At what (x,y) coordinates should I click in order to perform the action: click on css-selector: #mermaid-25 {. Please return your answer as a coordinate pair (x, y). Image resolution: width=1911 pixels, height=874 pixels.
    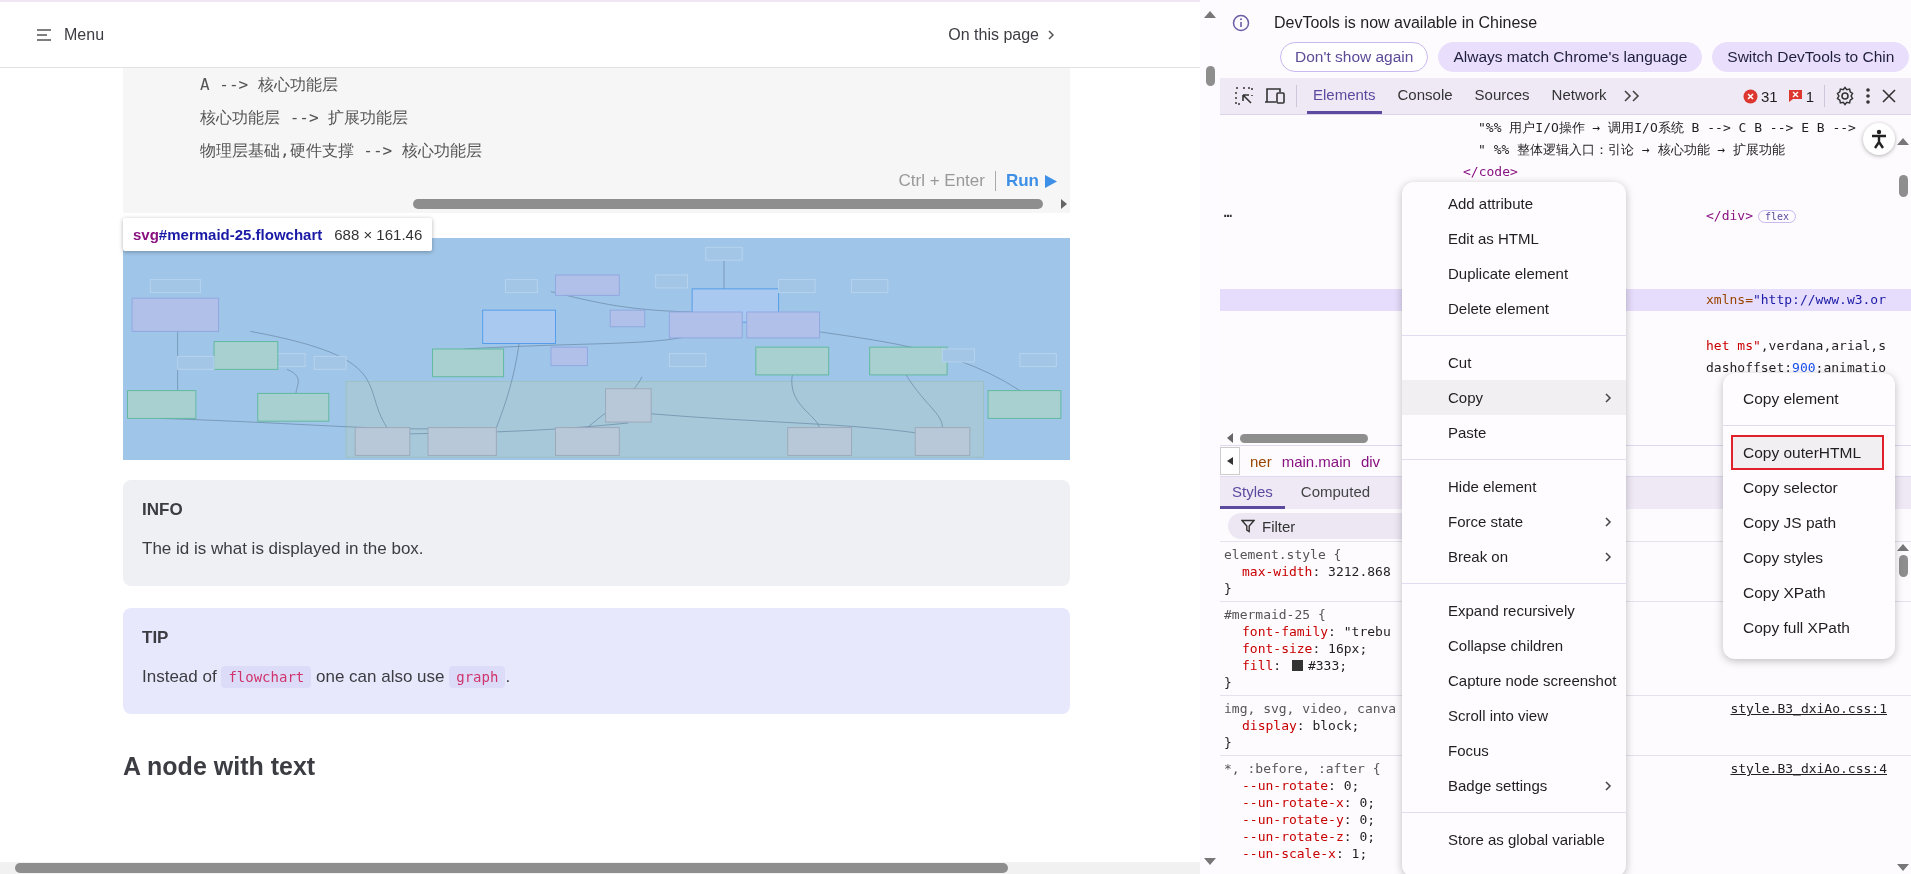
    Looking at the image, I should click on (1275, 614).